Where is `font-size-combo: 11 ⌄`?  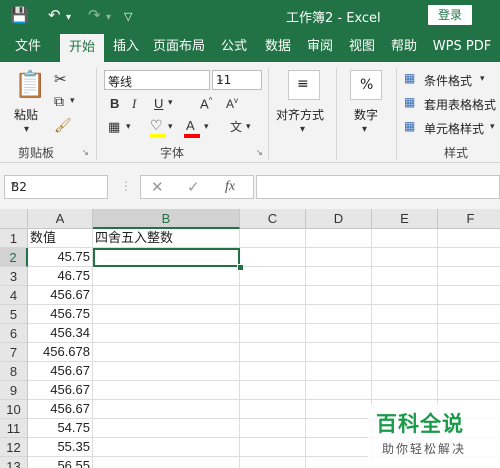
font-size-combo: 11 ⌄ is located at coordinates (237, 80).